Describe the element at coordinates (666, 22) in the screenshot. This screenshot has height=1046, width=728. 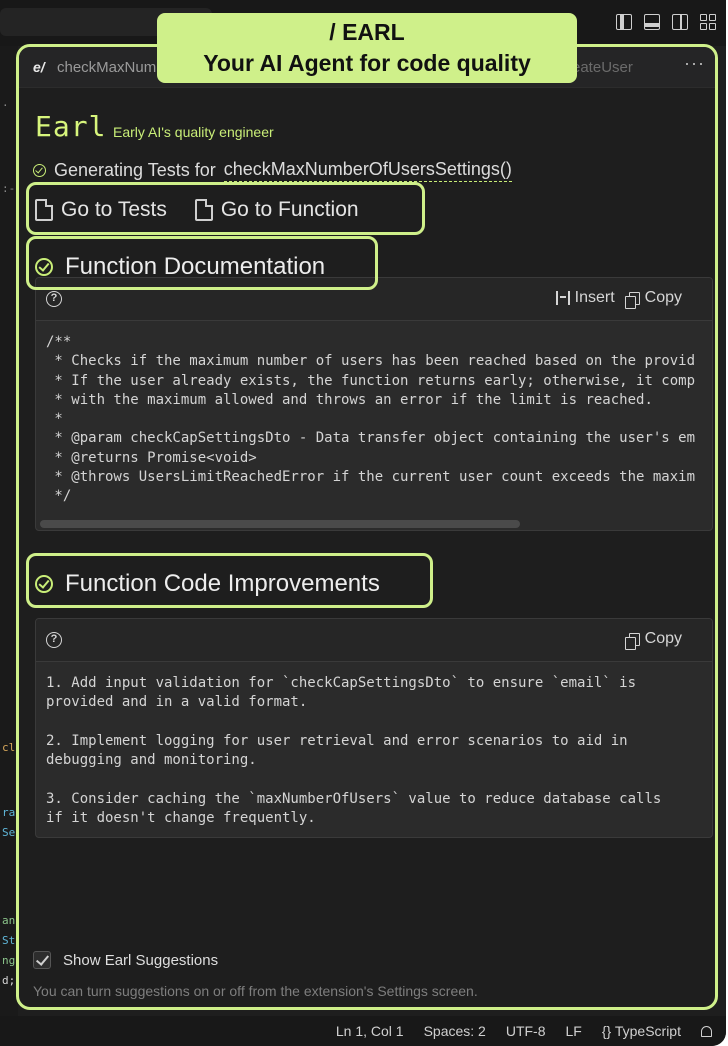
I see `layout-controls` at that location.